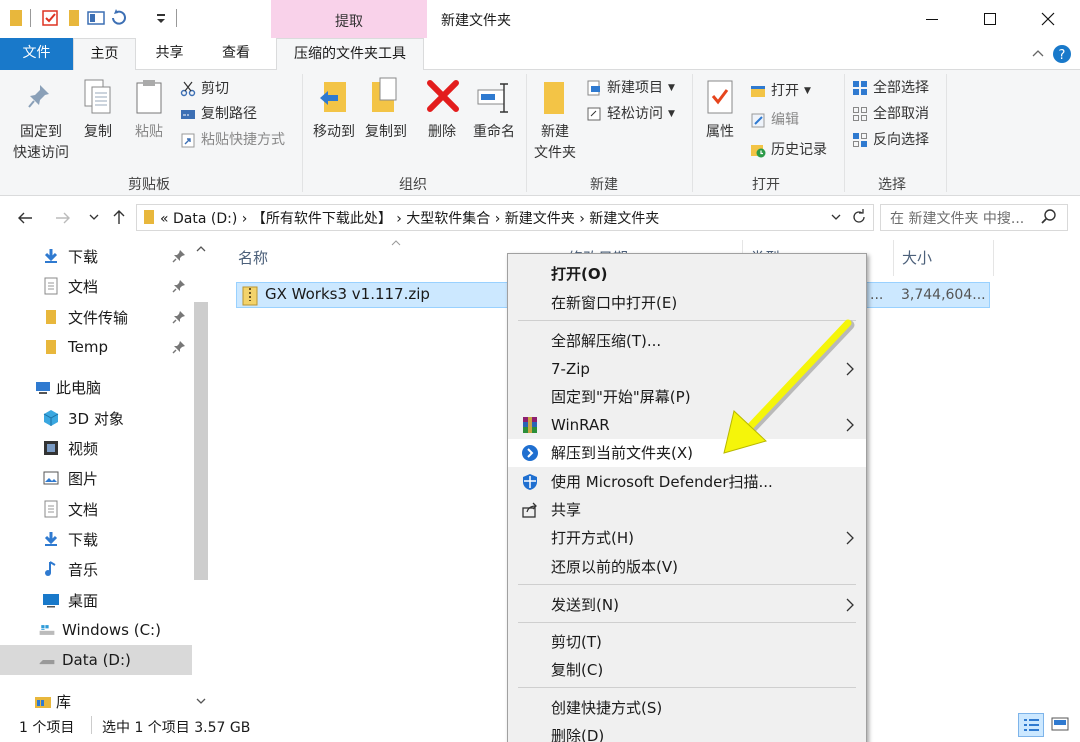 The height and width of the screenshot is (742, 1080). Describe the element at coordinates (201, 249) in the screenshot. I see `scroll-up-icon` at that location.